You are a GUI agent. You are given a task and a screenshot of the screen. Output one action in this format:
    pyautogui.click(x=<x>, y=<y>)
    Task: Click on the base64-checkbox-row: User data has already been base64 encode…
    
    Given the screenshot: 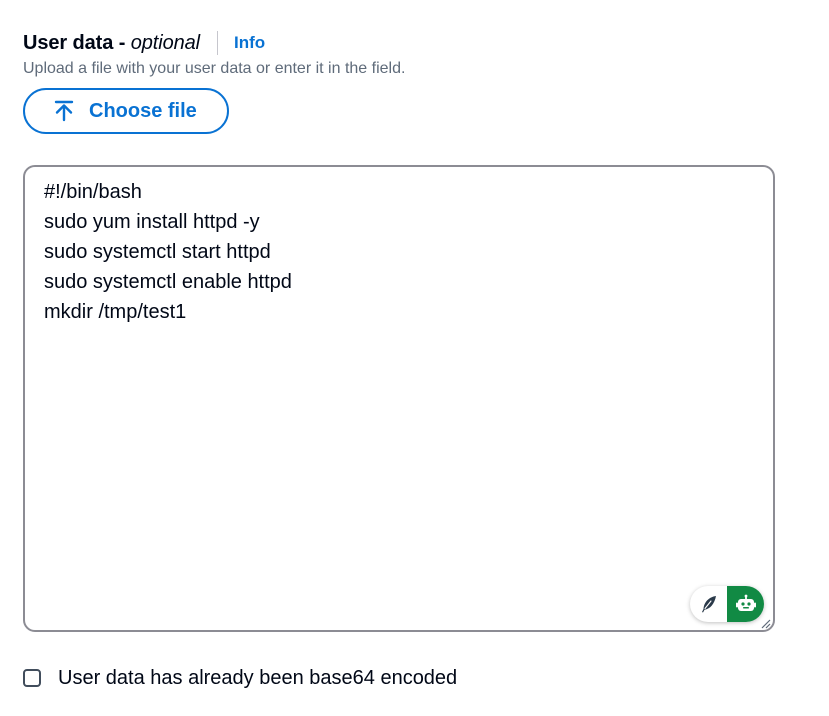 What is the action you would take?
    pyautogui.click(x=240, y=678)
    